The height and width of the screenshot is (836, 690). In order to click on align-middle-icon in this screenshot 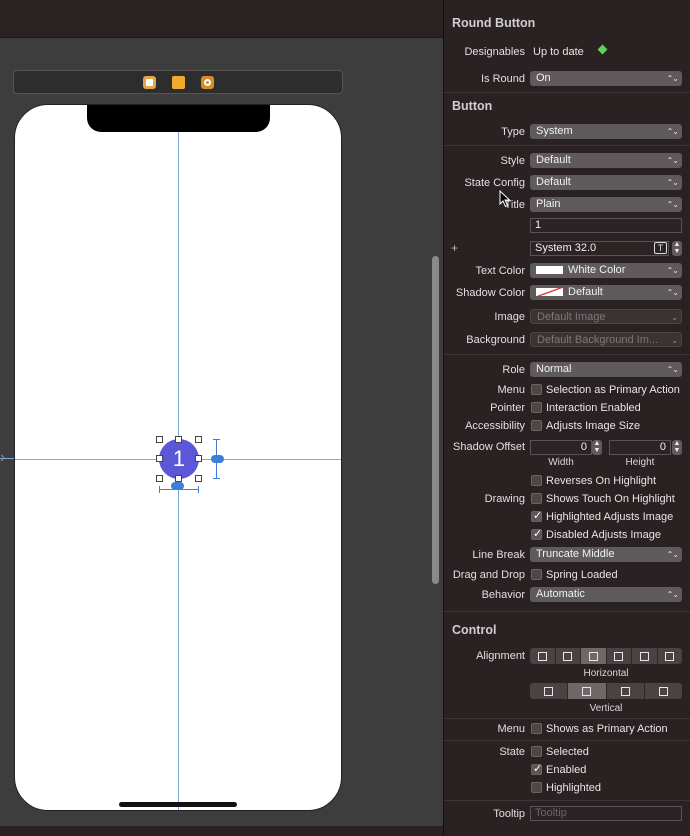, I will do `click(587, 691)`.